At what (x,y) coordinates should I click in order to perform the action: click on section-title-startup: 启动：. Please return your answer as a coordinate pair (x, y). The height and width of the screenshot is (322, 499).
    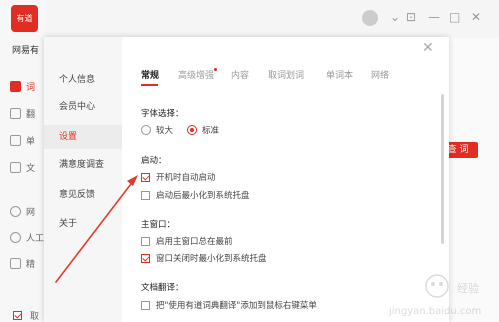
    Looking at the image, I should click on (154, 161).